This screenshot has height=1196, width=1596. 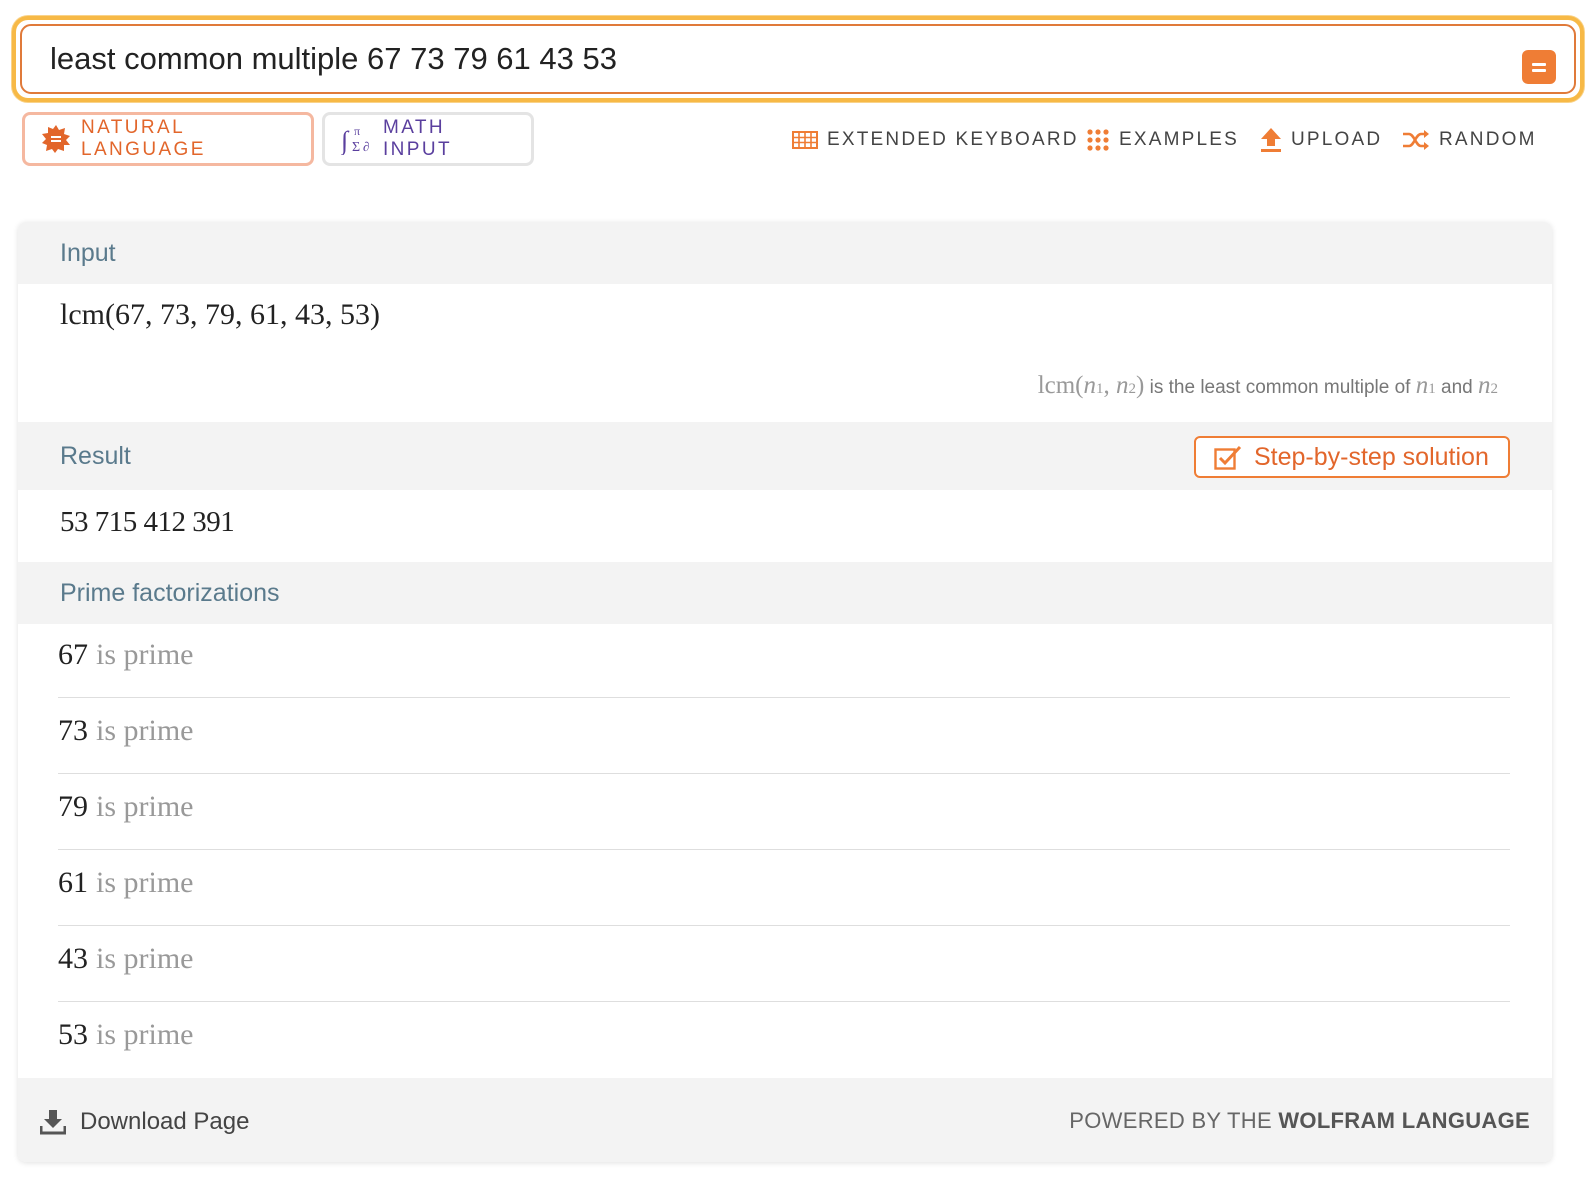 What do you see at coordinates (357, 139) in the screenshot?
I see `math-input-icon: ∫ π Σ ∂` at bounding box center [357, 139].